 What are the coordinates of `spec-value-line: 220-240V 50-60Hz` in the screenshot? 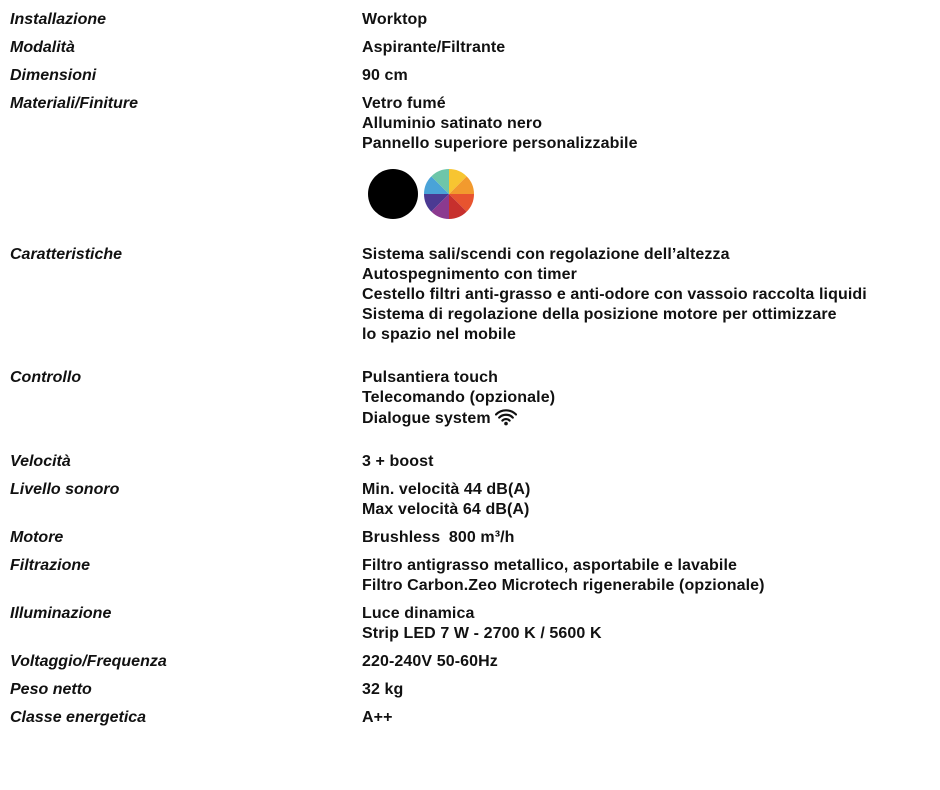 It's located at (430, 661).